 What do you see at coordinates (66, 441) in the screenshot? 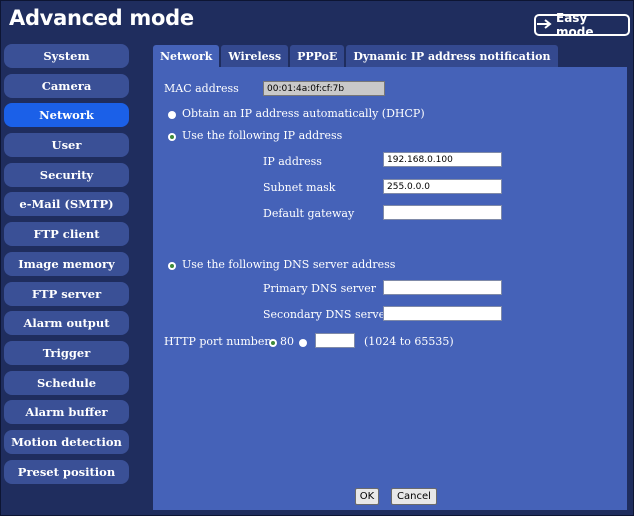
I see `sidebar-item-motion-detection: Motion detection` at bounding box center [66, 441].